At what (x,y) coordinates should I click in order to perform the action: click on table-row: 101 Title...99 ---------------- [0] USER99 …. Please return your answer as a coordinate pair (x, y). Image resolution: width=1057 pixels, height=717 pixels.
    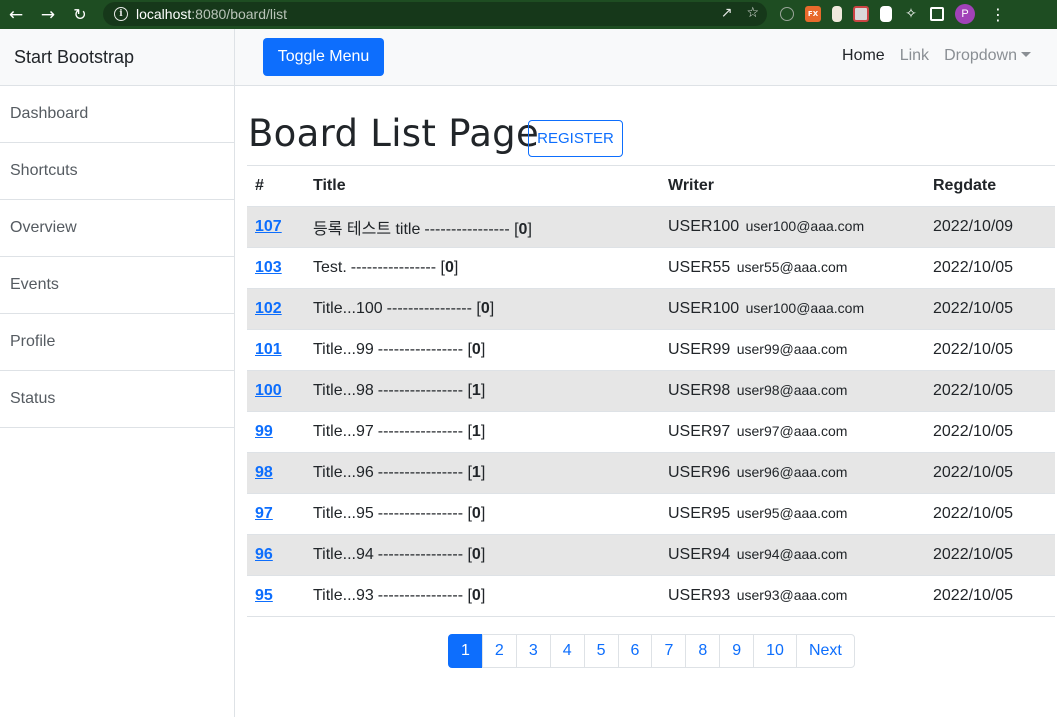
    Looking at the image, I should click on (651, 350).